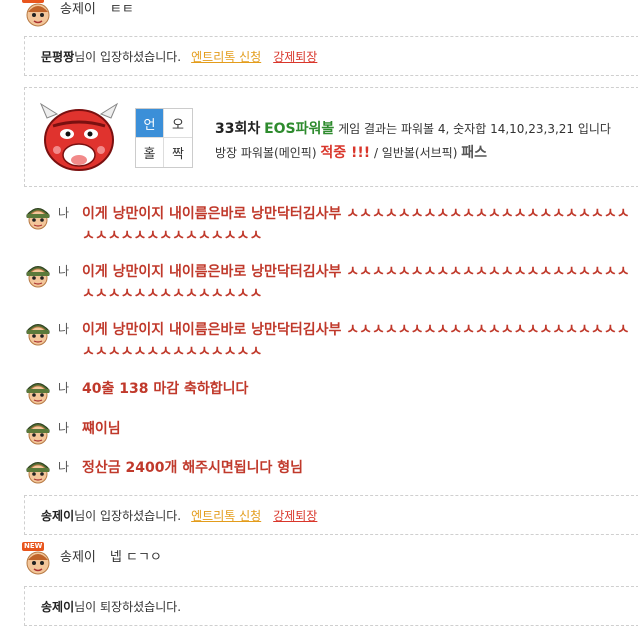  I want to click on pick-result: 방장 파워볼(메인픽) 적중 !!! / 일반볼(서브픽) 패스, so click(351, 152).